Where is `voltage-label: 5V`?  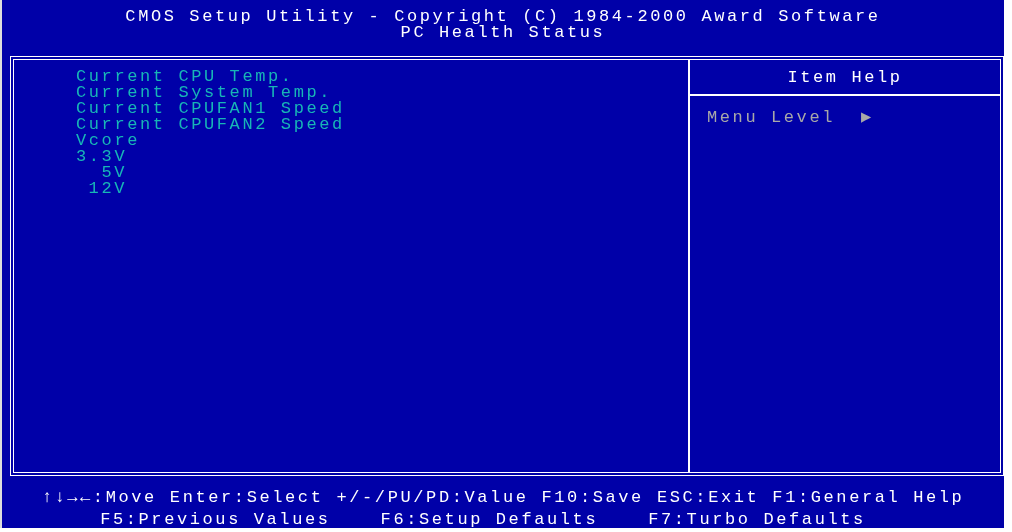
voltage-label: 5V is located at coordinates (101, 173).